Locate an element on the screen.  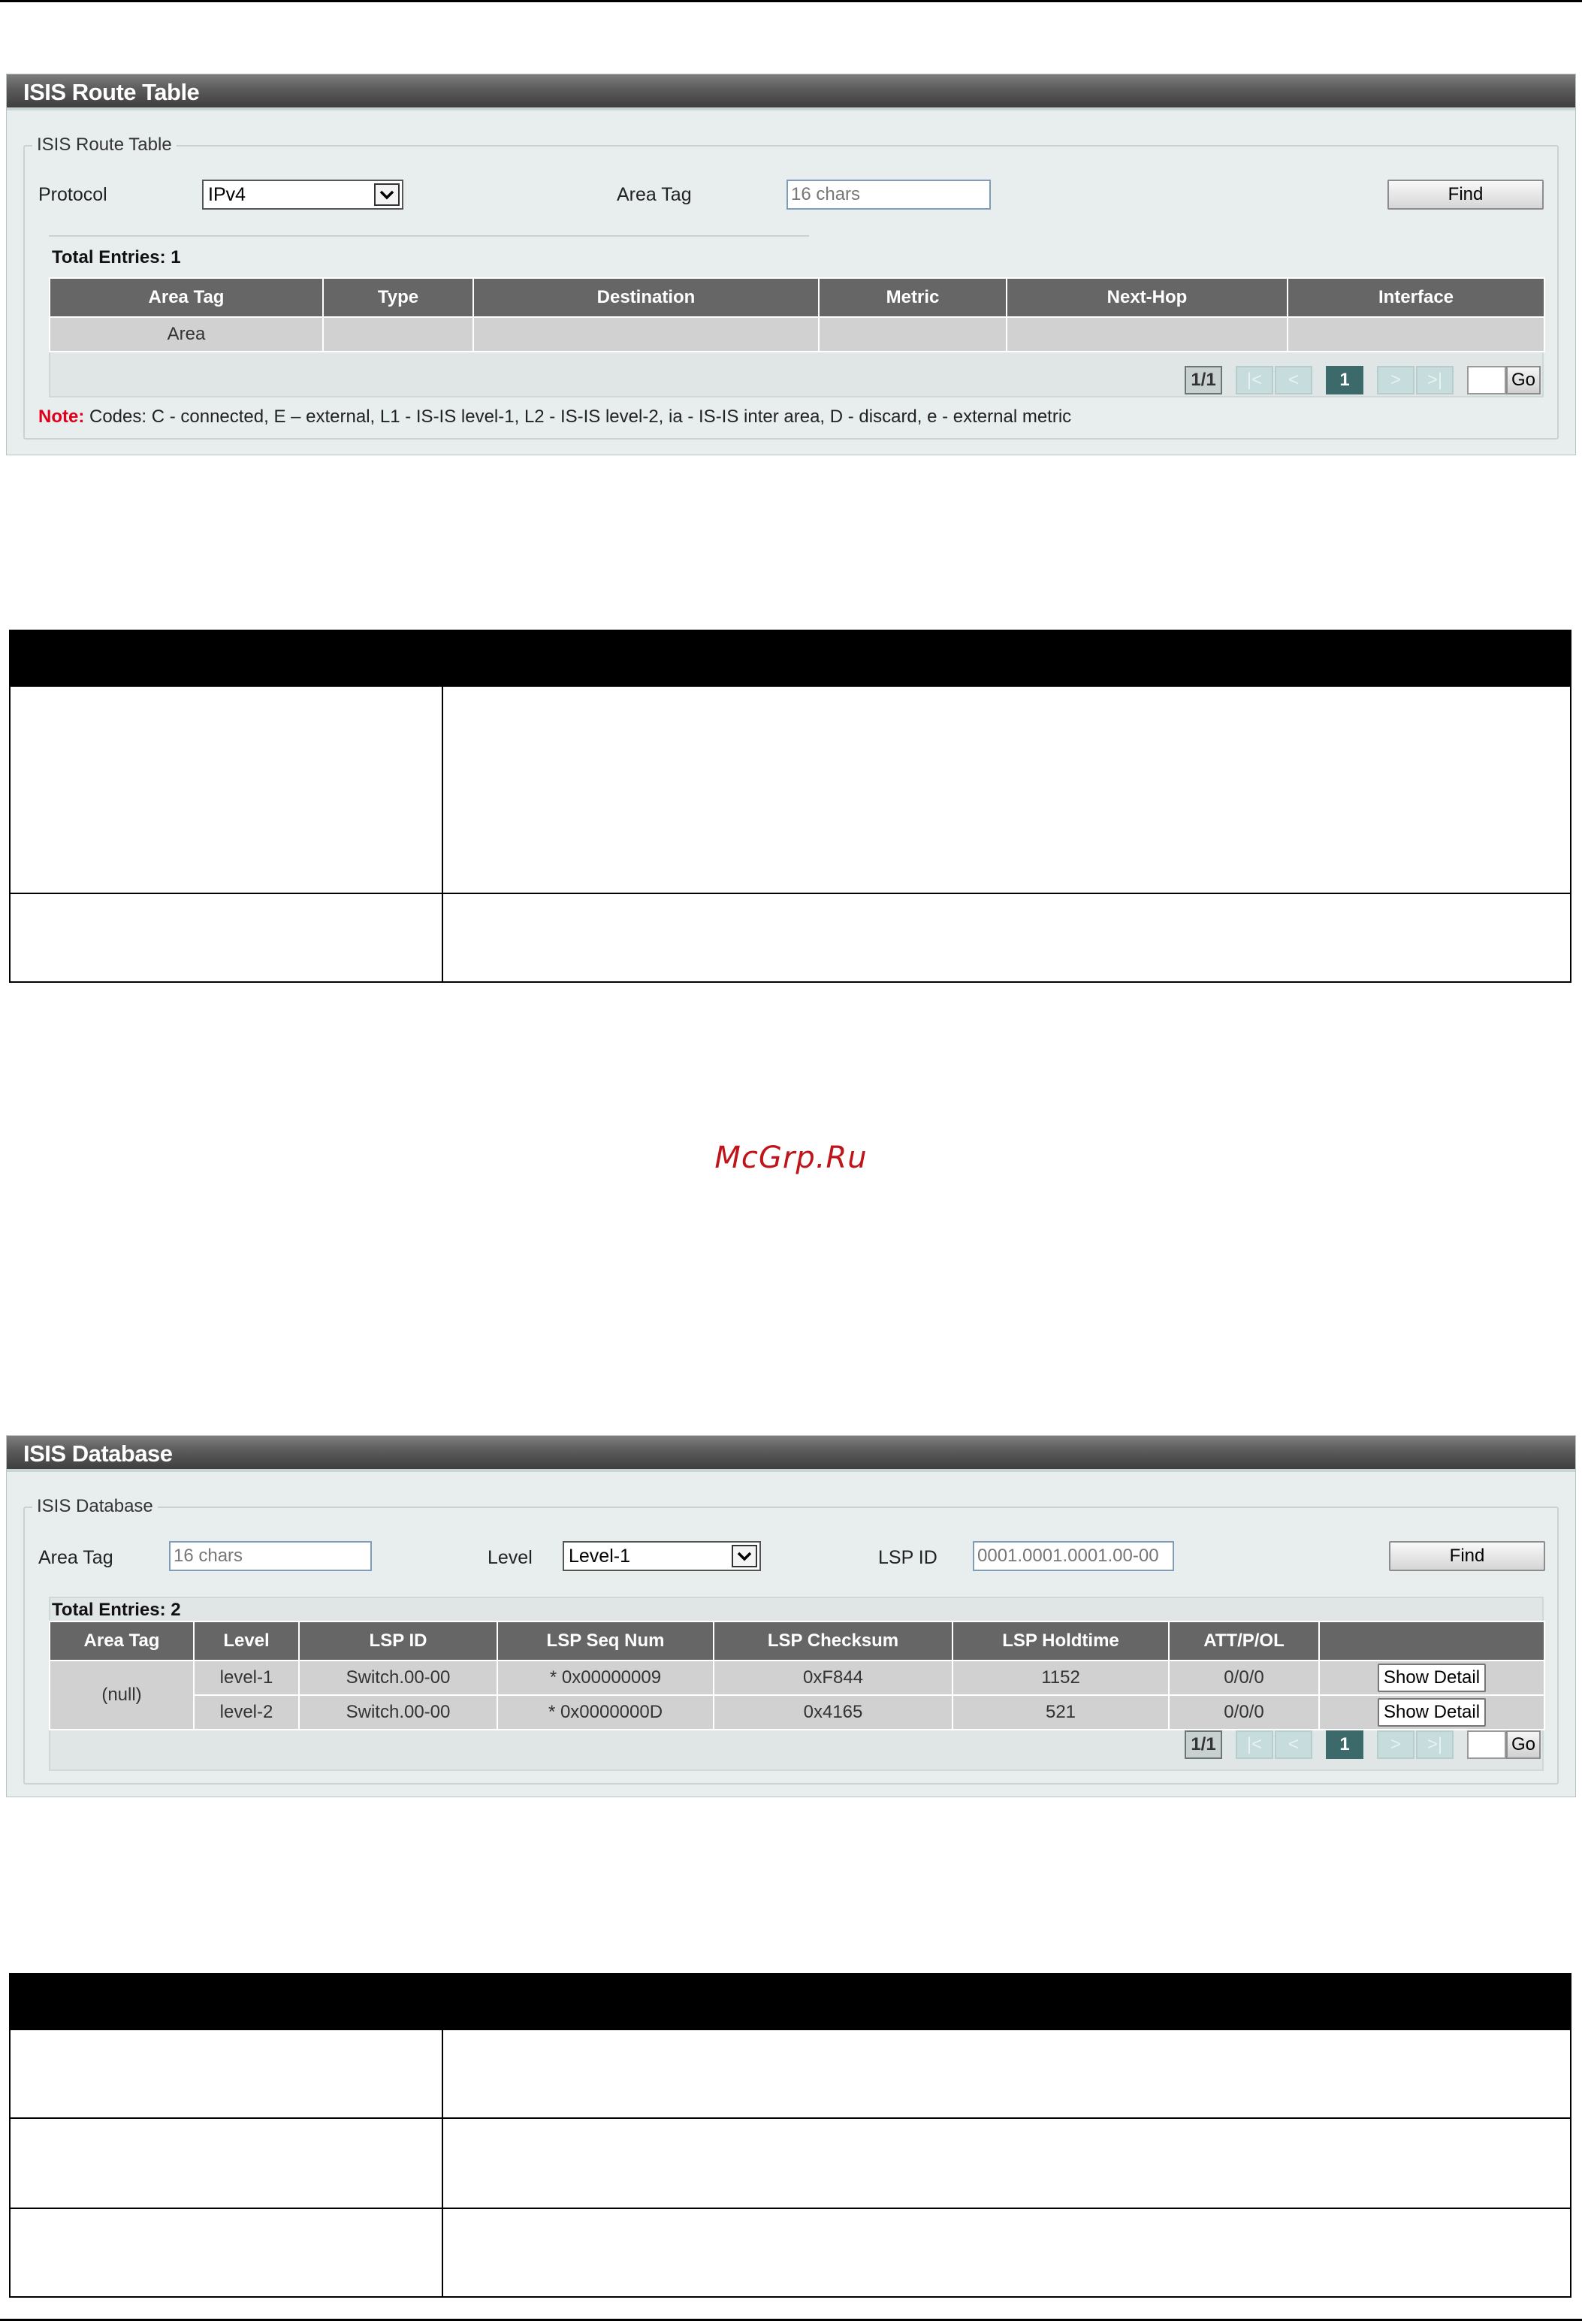
cell-next-hop is located at coordinates (1147, 334).